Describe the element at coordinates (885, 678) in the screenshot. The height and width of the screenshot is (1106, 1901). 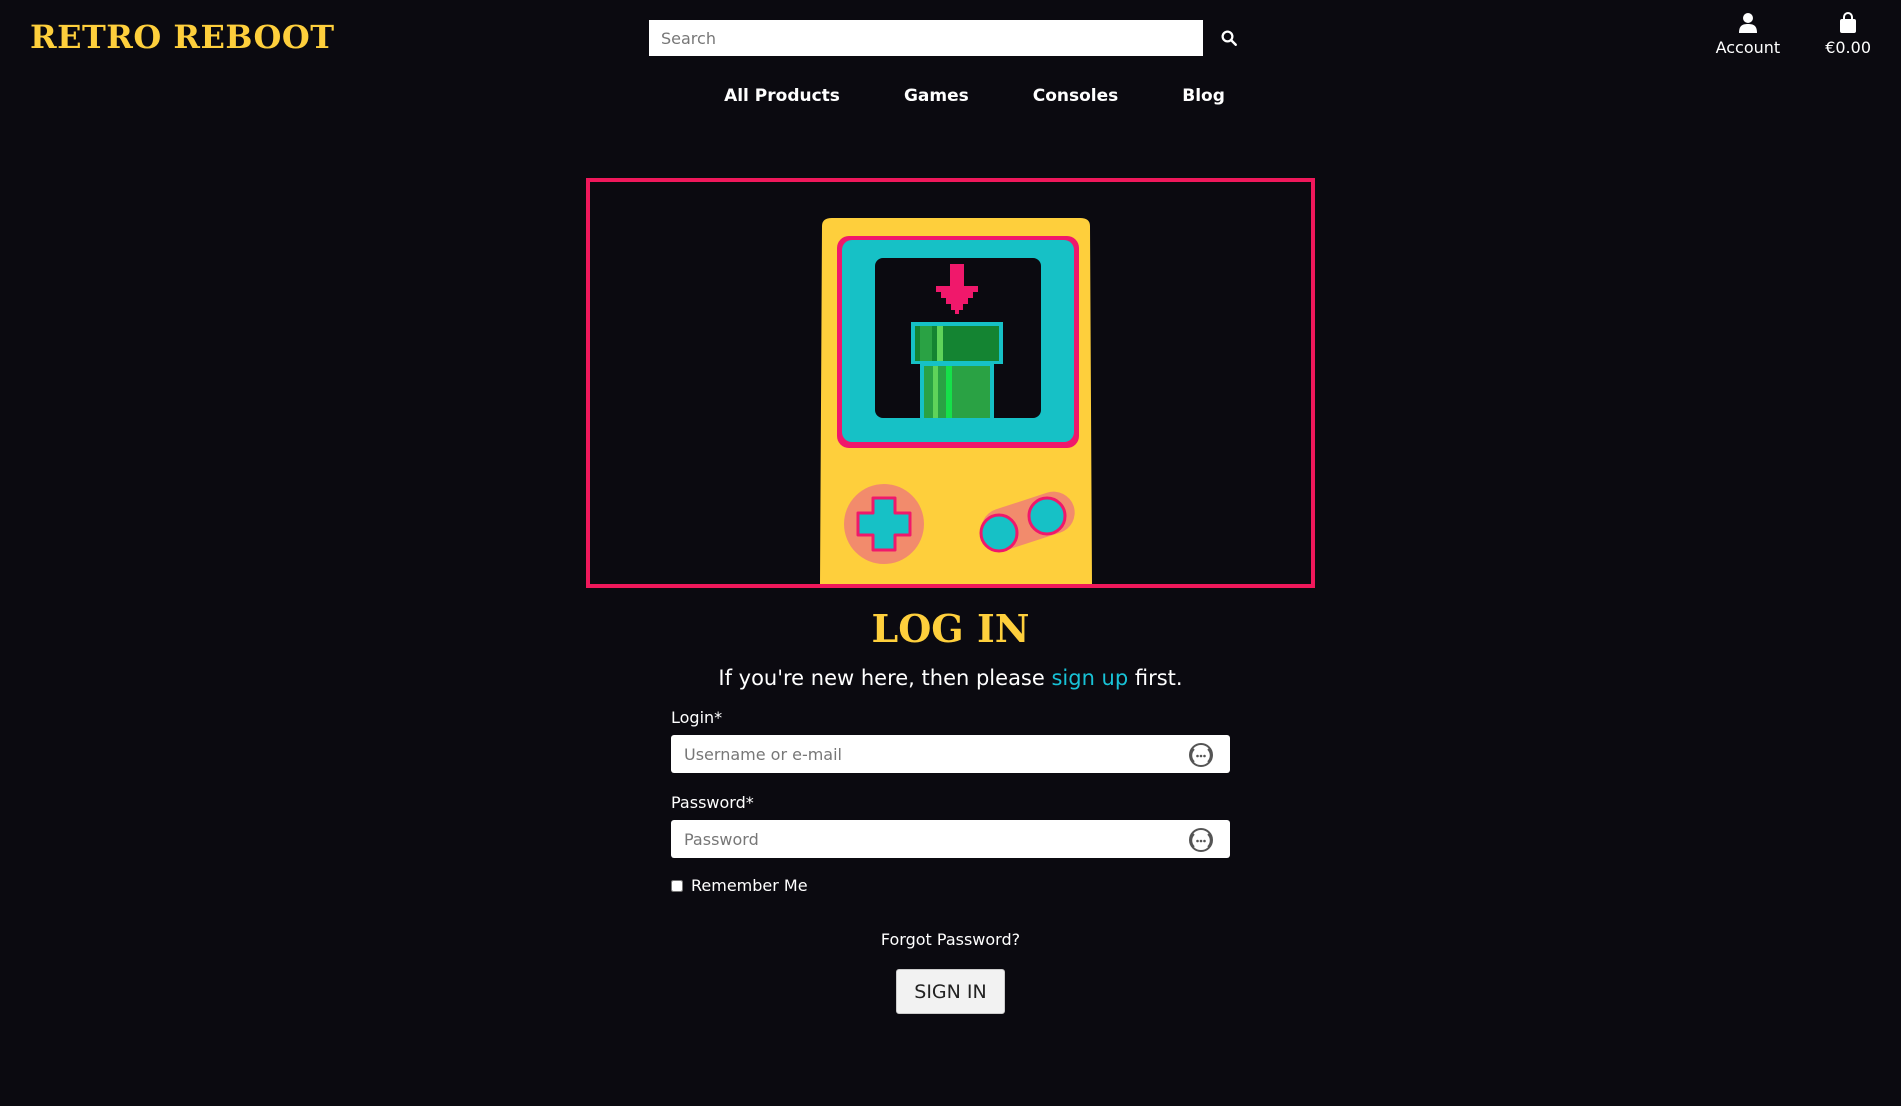
I see `intro-text-before: If you're new here, then please` at that location.